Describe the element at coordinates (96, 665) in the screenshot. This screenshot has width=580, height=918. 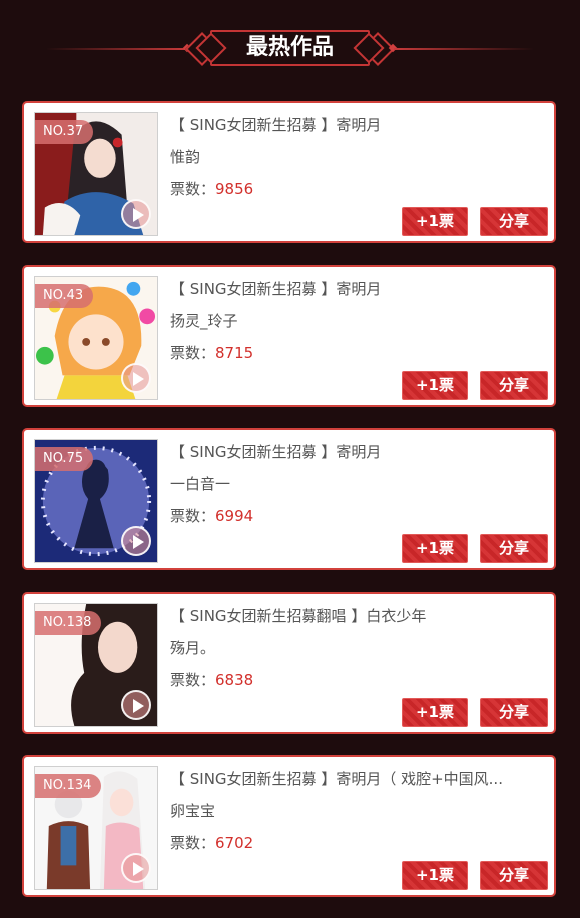
I see `work-thumbnail: NO.138` at that location.